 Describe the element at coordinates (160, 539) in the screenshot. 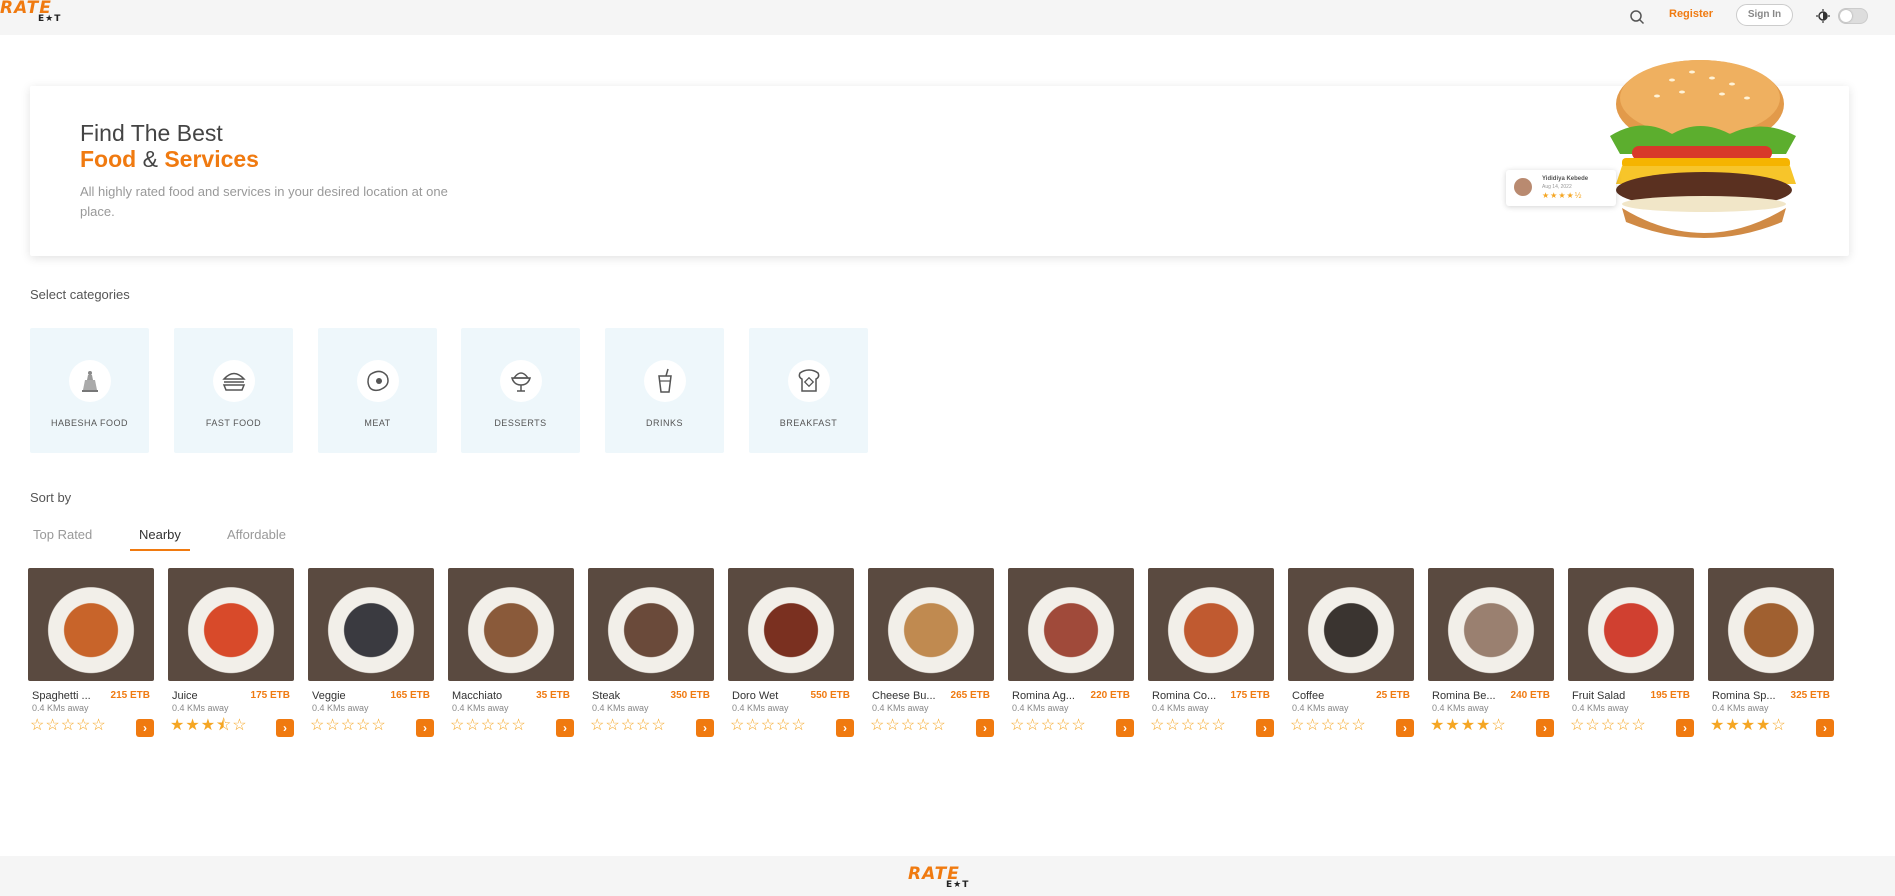

I see `tab-nearby: Nearby` at that location.